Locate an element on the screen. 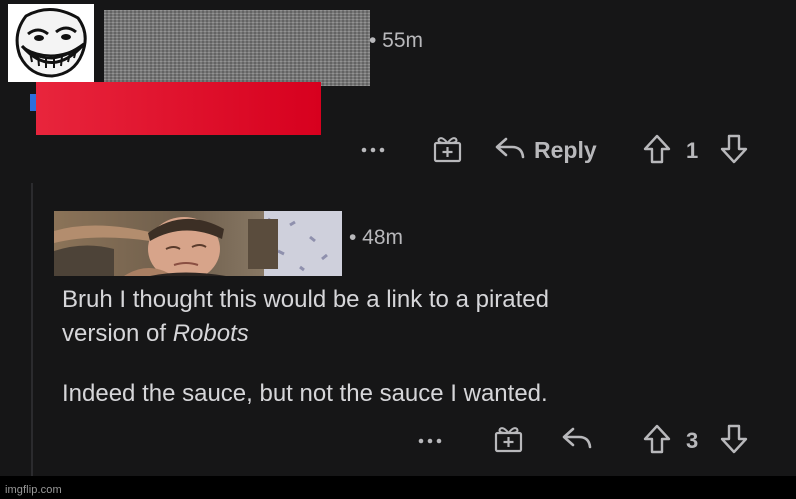 The height and width of the screenshot is (499, 796). vote-count: 3 is located at coordinates (692, 440).